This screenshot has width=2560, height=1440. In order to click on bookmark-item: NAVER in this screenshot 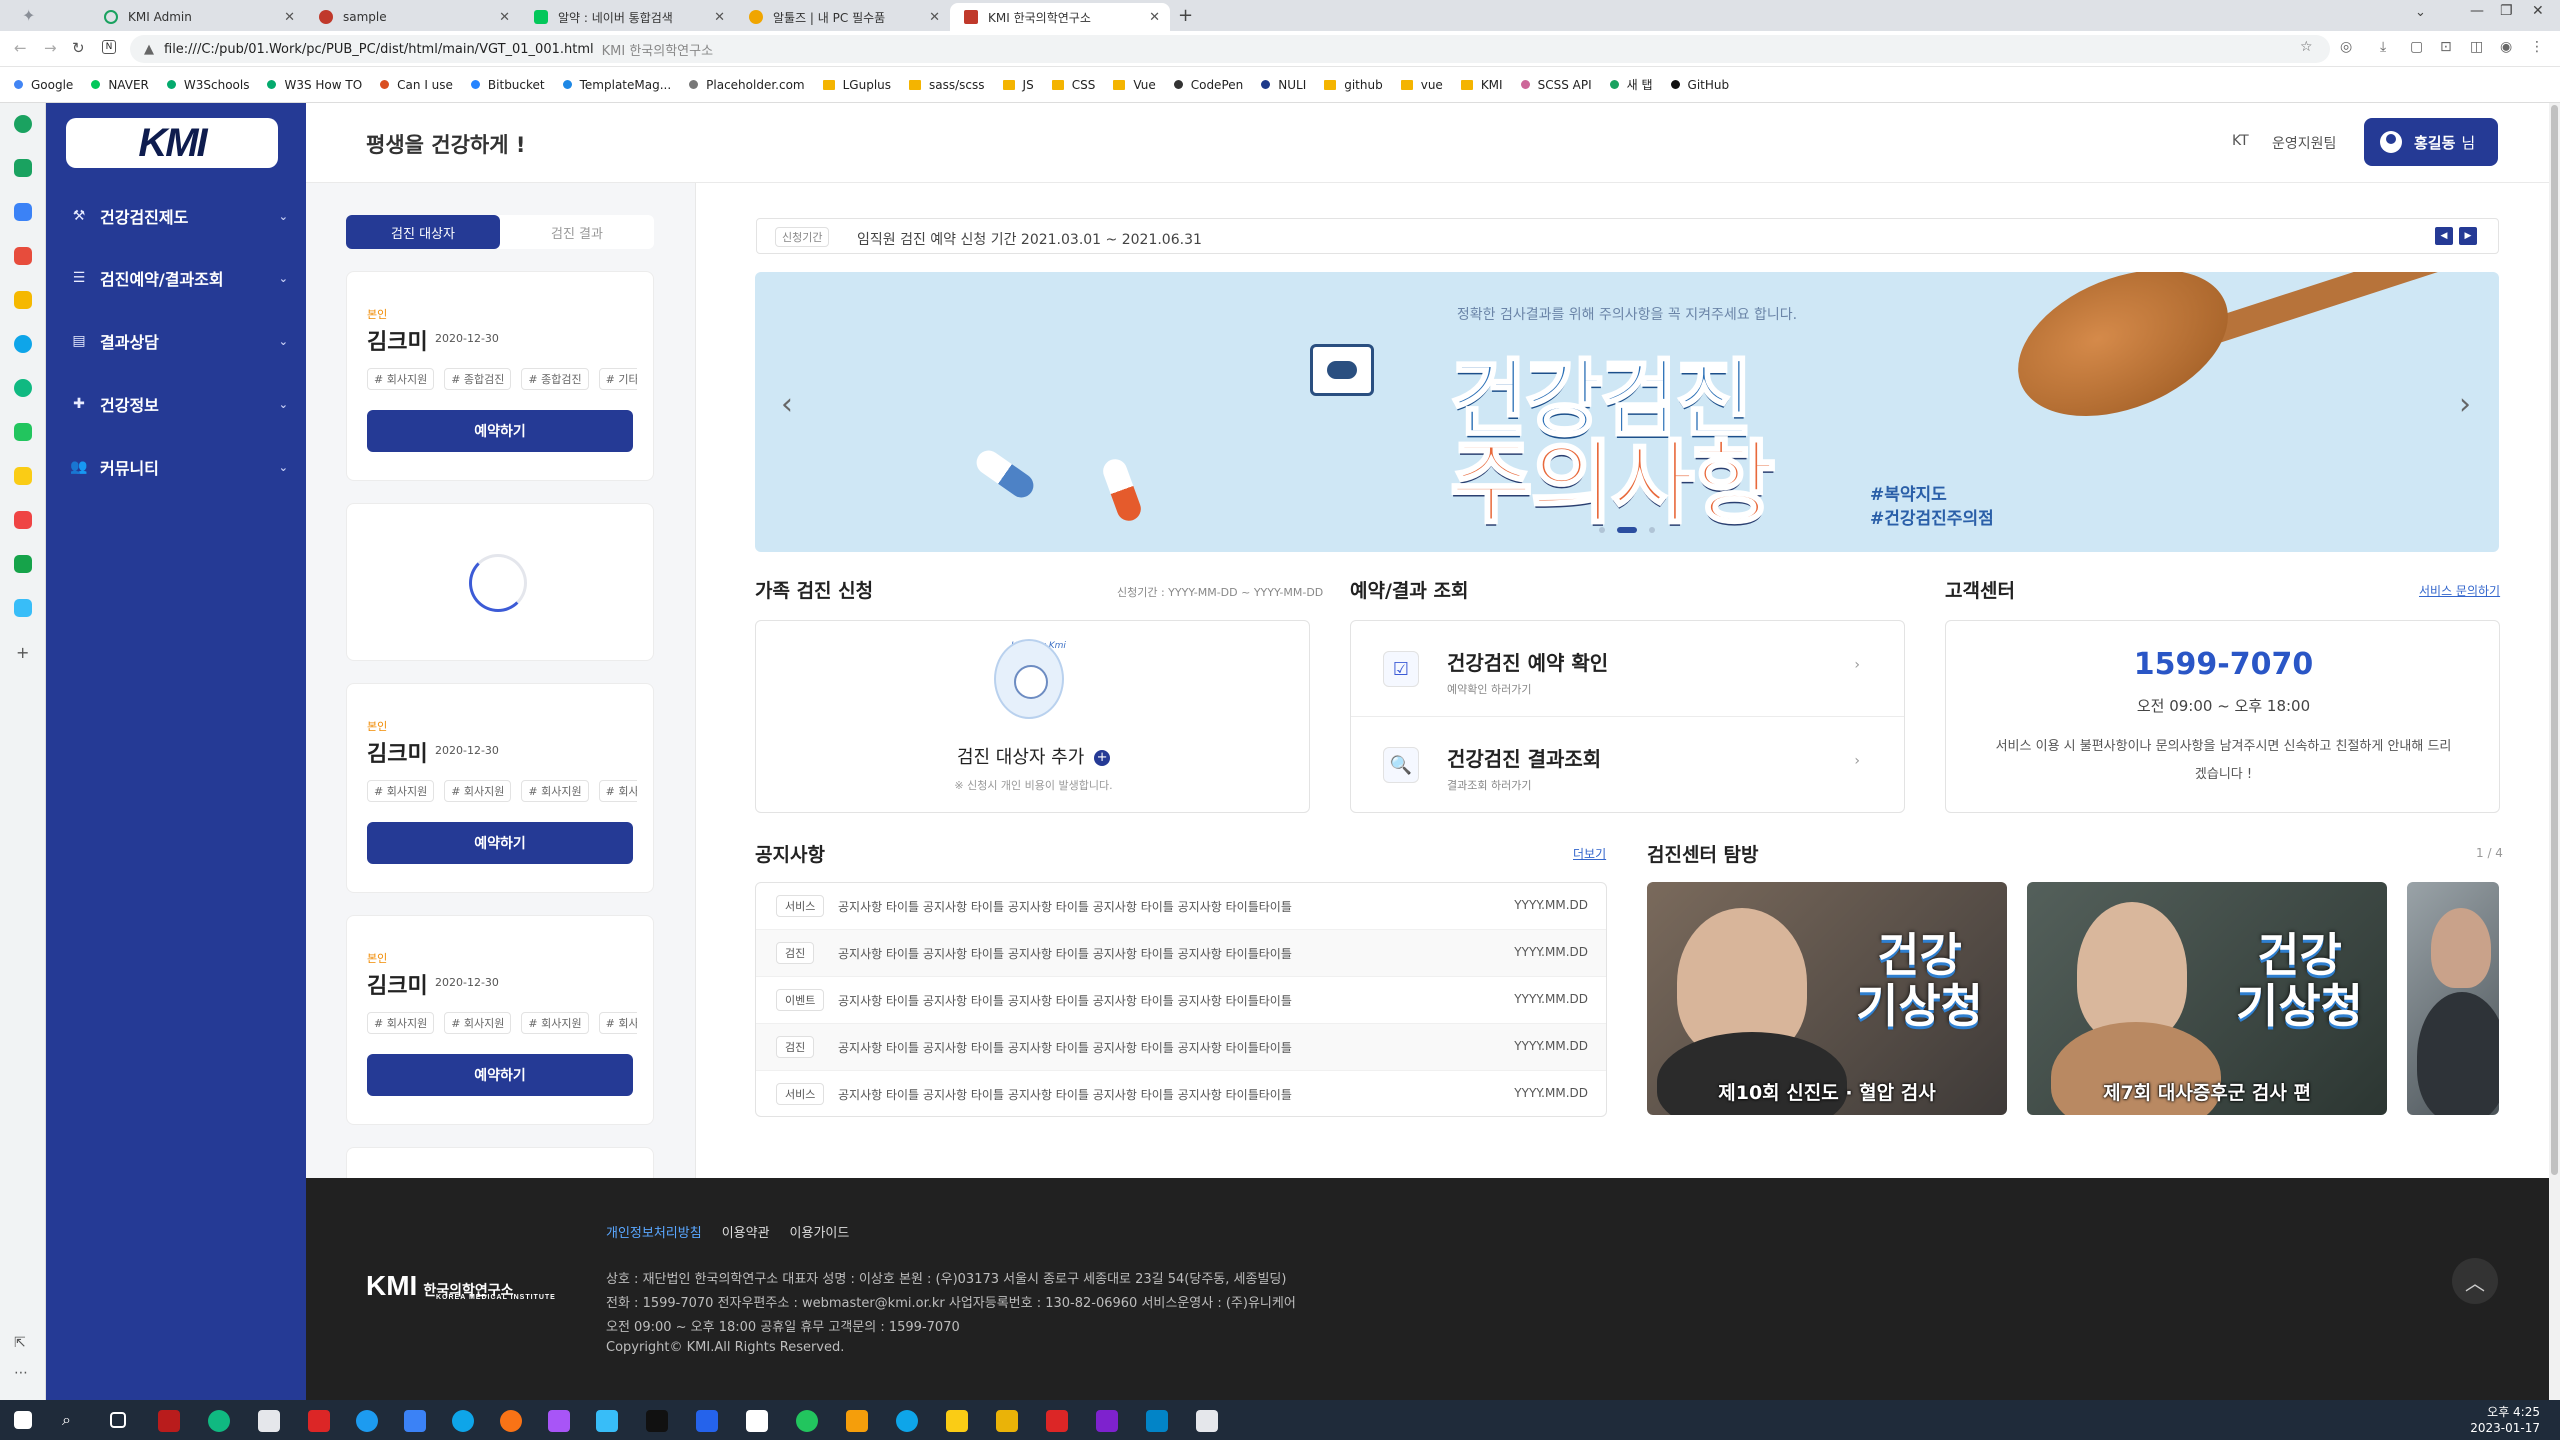, I will do `click(120, 85)`.